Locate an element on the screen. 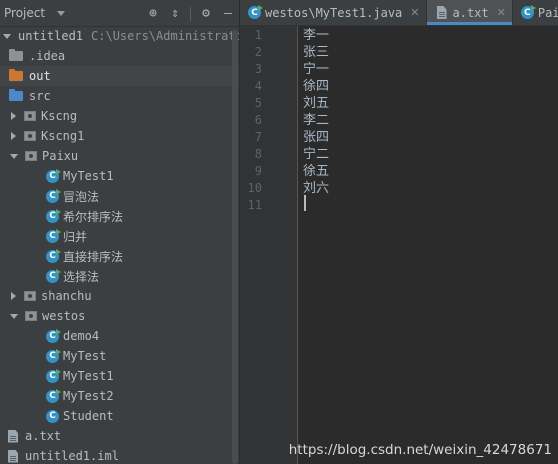 The height and width of the screenshot is (464, 558). line-number: 4 is located at coordinates (258, 86).